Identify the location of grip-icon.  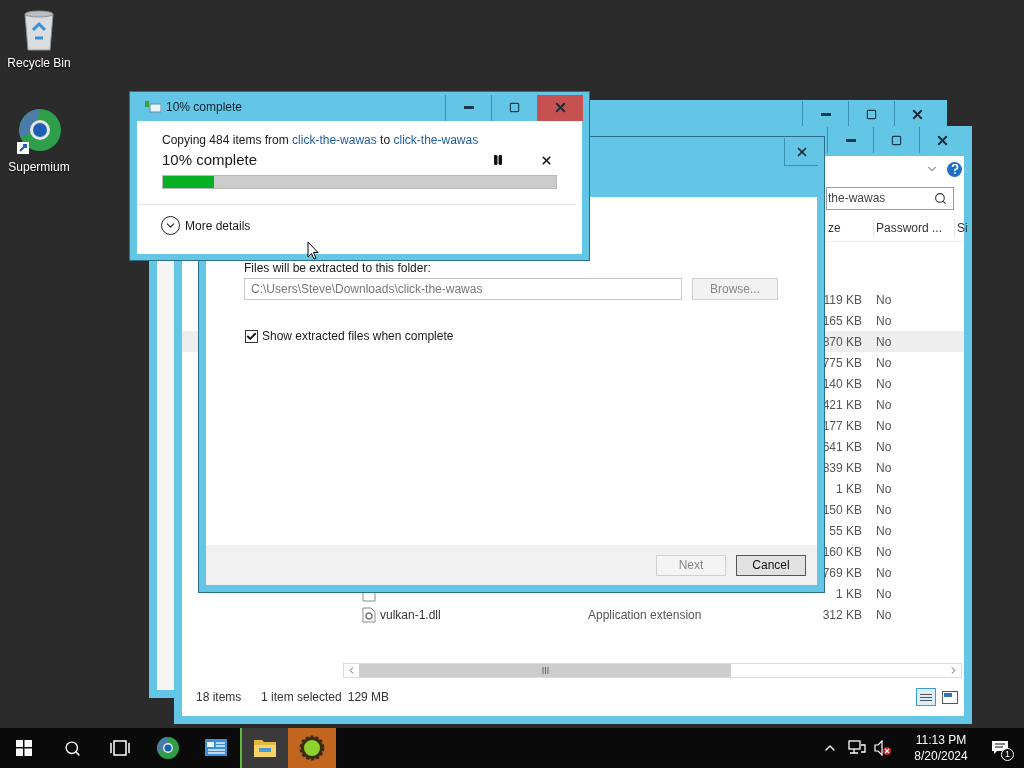
(545, 670).